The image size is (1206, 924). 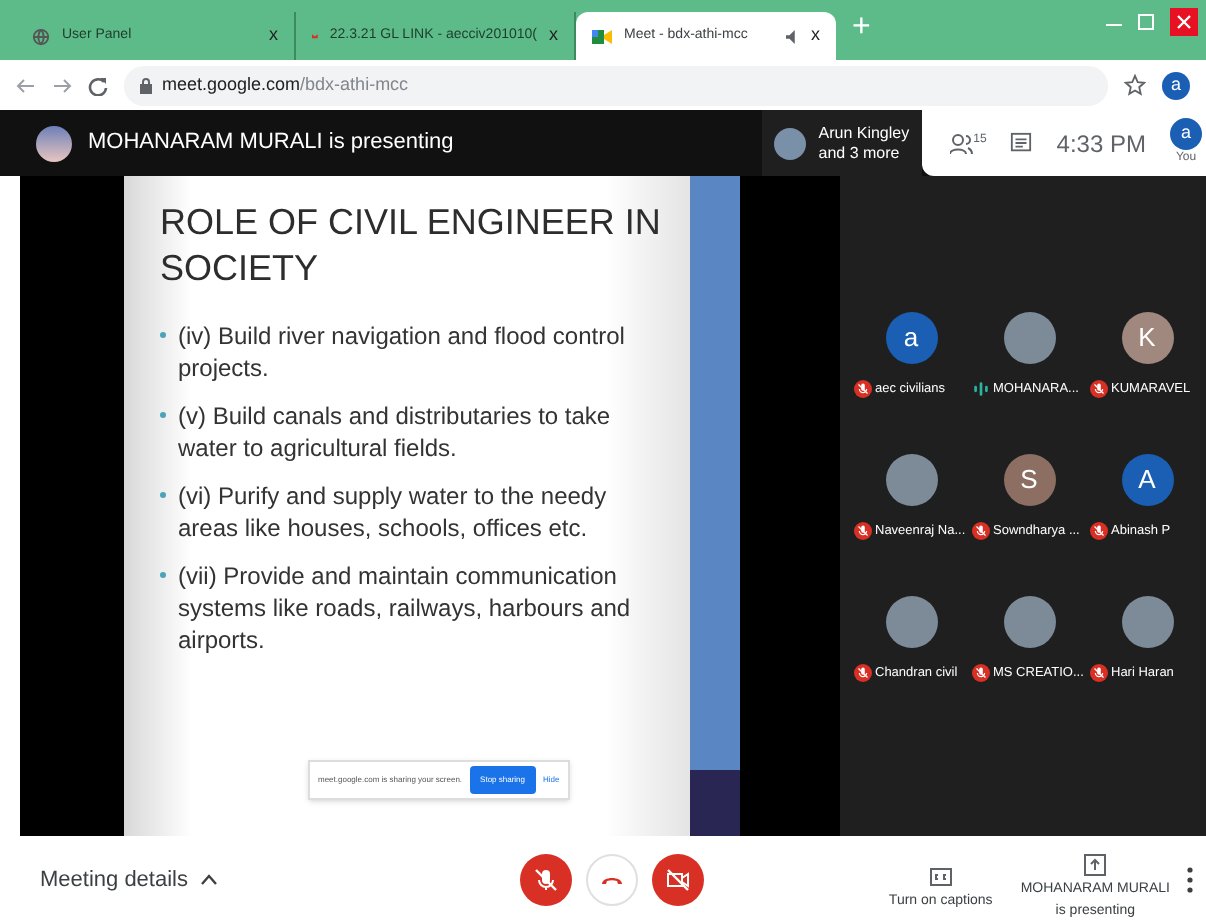 I want to click on letter-avatar: A, so click(x=1147, y=479).